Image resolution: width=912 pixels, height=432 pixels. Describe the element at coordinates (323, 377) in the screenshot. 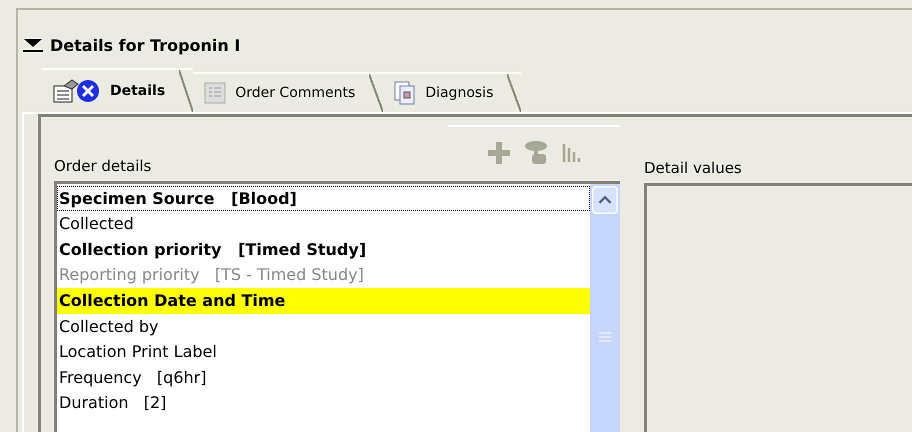

I see `list-item: Frequency [q6hr]` at that location.